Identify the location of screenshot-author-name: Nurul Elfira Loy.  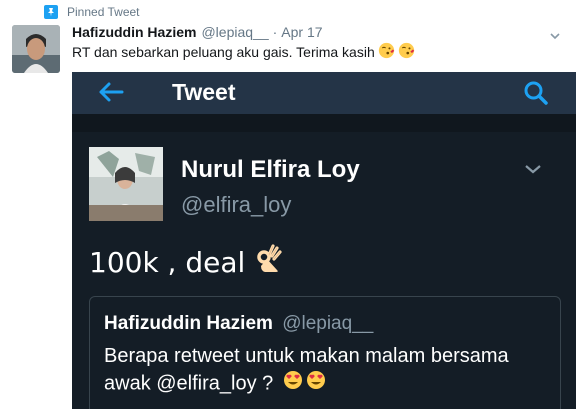
(270, 169).